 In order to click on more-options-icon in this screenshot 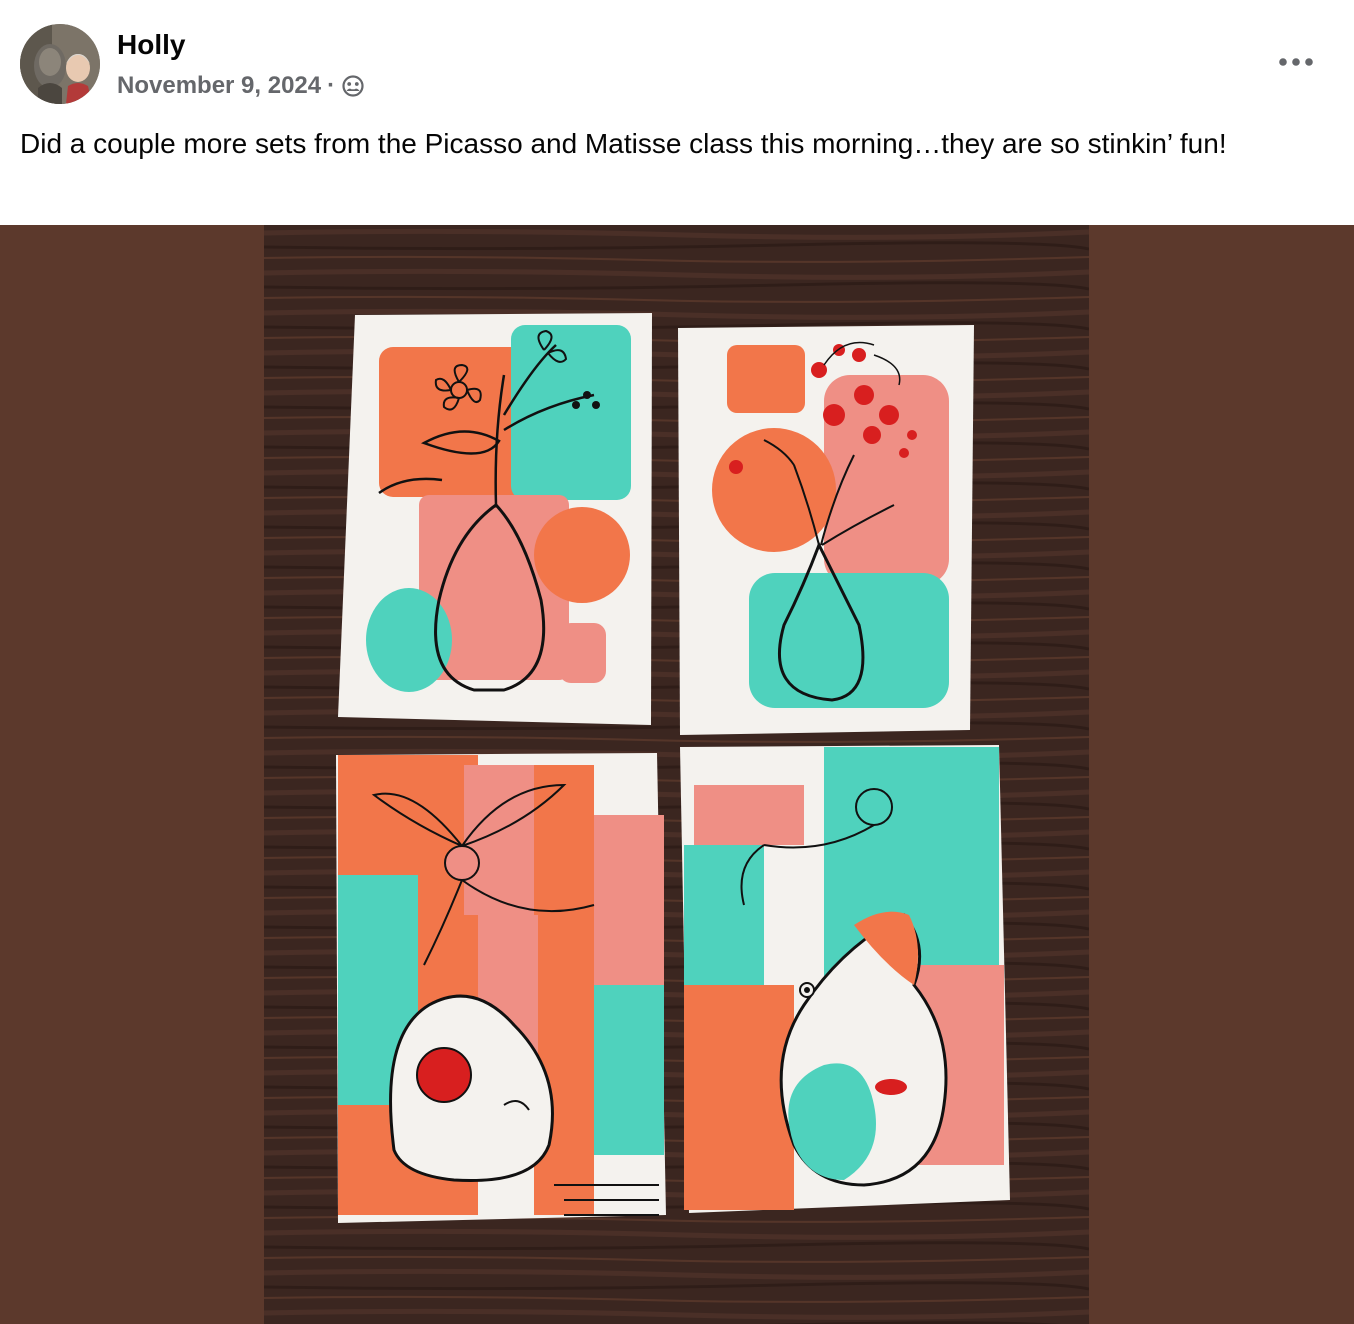, I will do `click(1296, 62)`.